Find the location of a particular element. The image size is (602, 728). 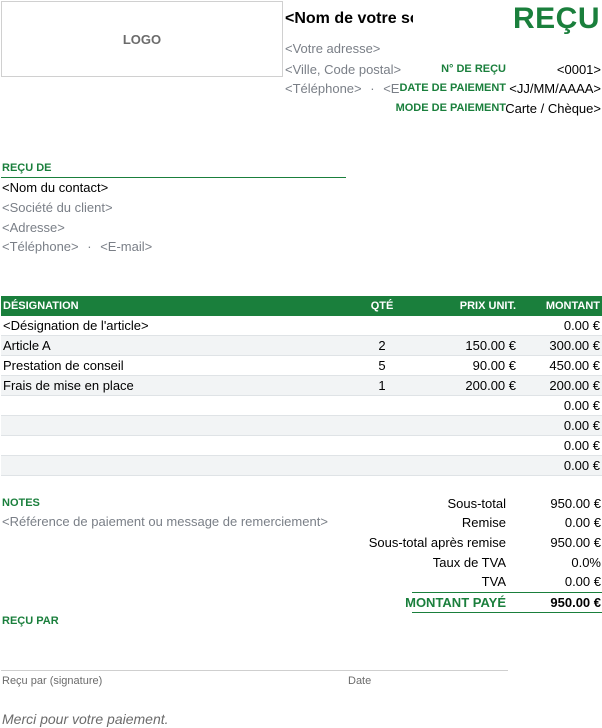

discount-value: 0.00 € is located at coordinates (582, 522).